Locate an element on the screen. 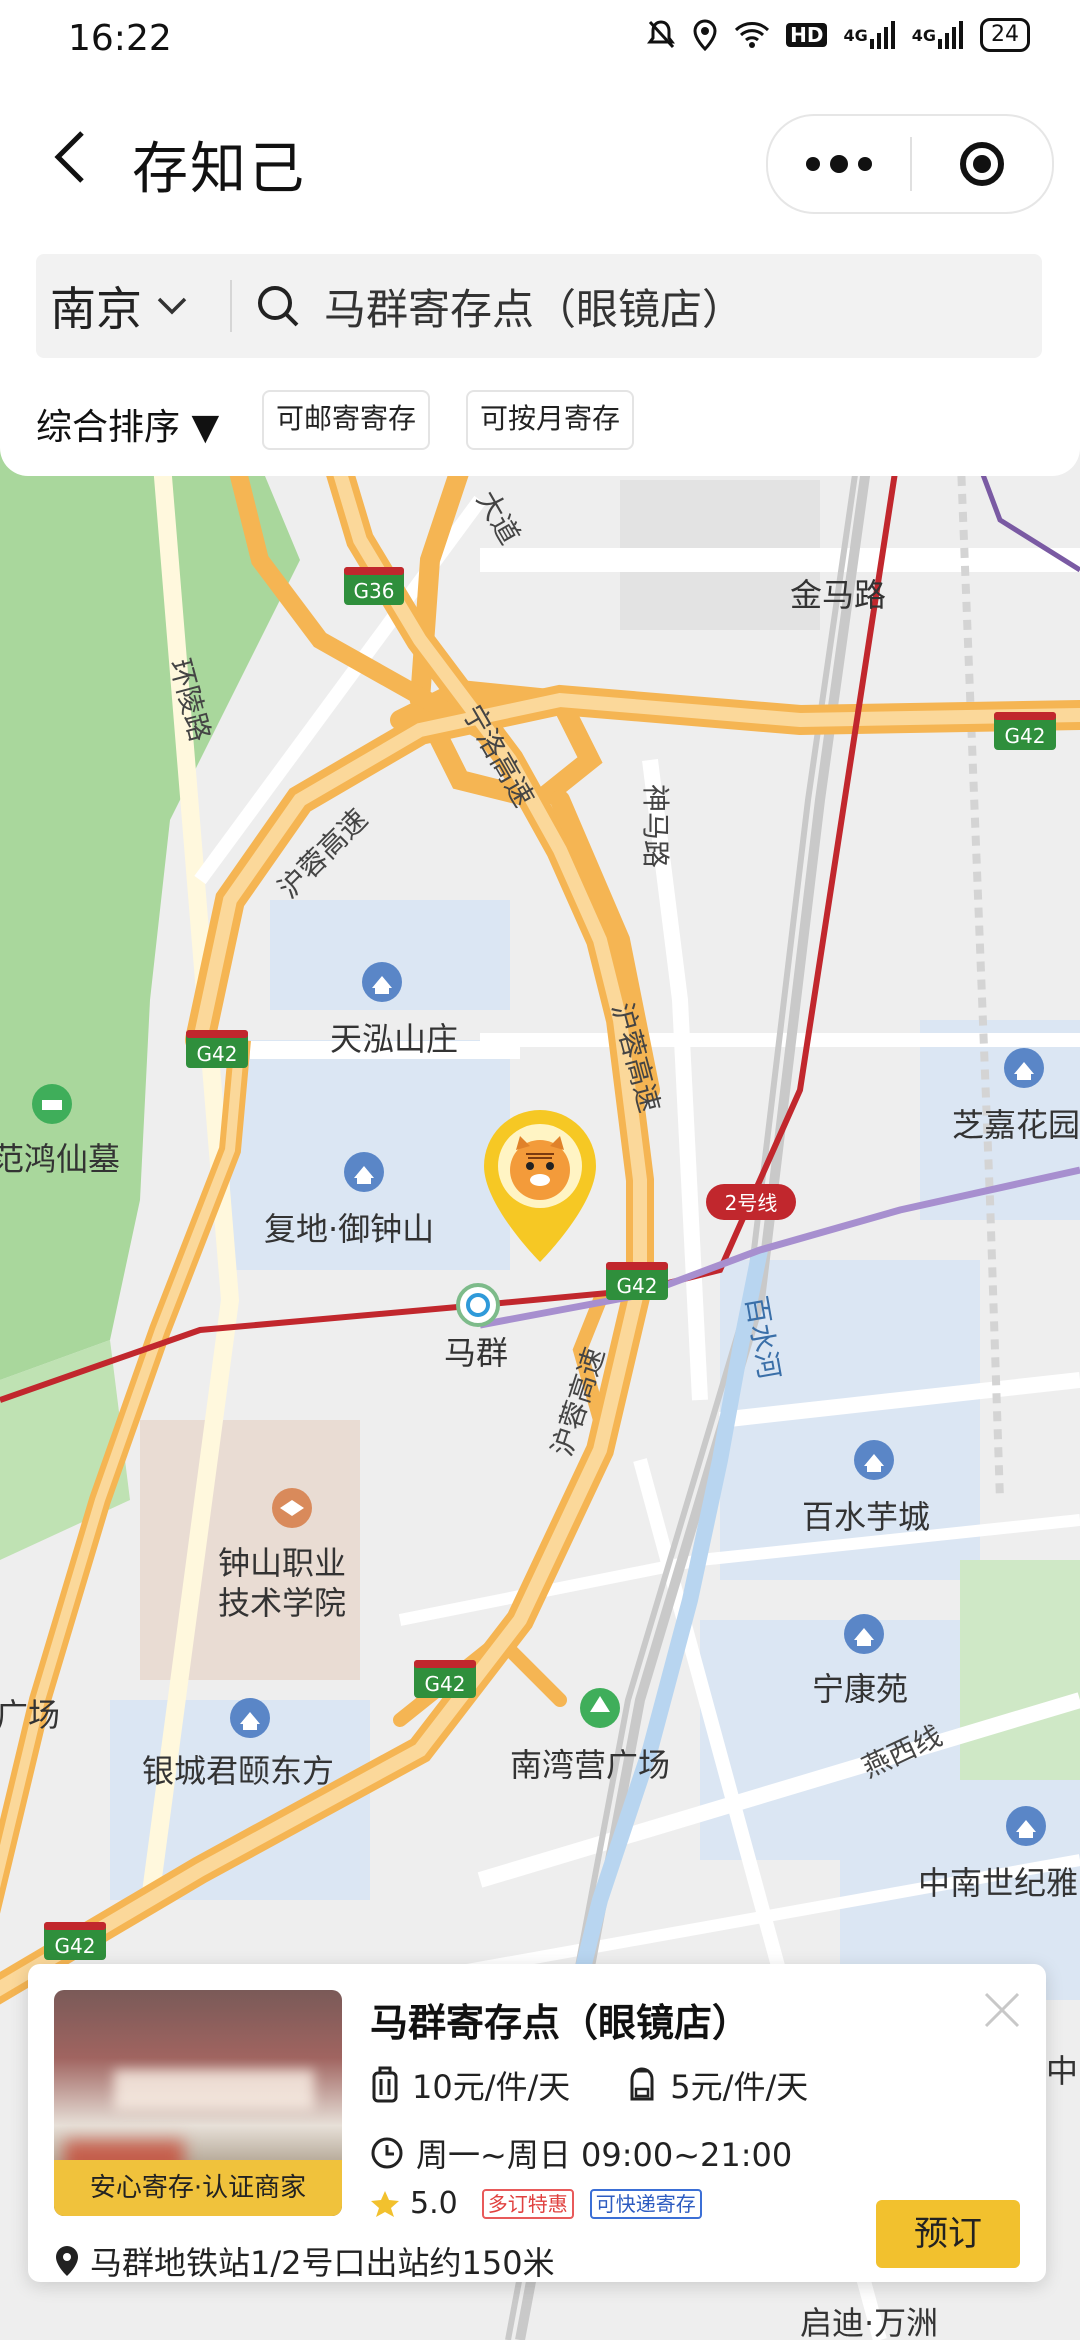 This screenshot has height=2340, width=1080. map-label: 马群 is located at coordinates (476, 1353).